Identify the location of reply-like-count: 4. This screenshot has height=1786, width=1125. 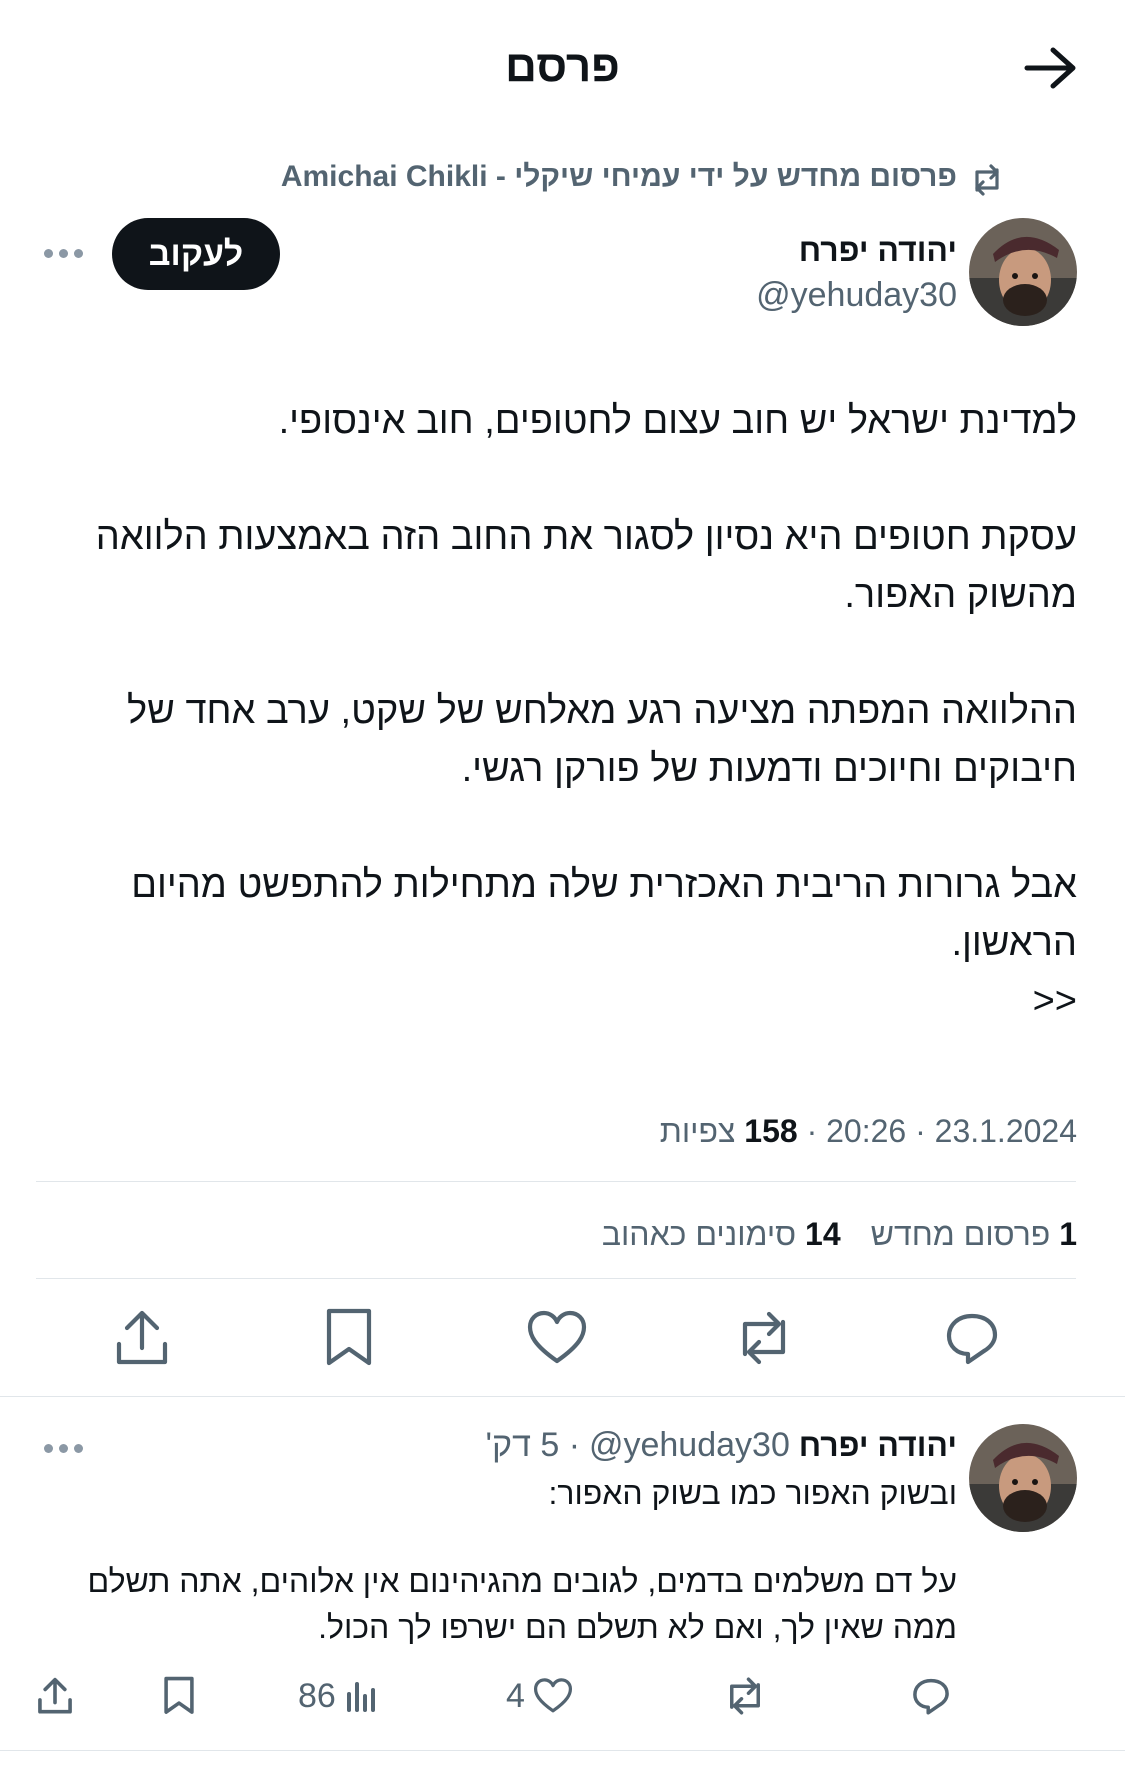
(515, 1695).